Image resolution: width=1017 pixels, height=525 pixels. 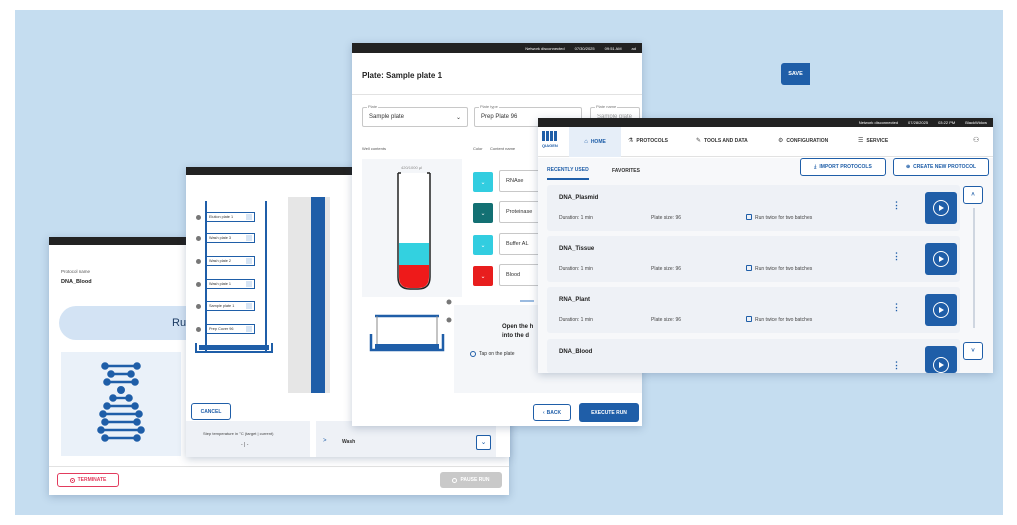 I want to click on qiagen-logo: QIAGEN, so click(x=551, y=141).